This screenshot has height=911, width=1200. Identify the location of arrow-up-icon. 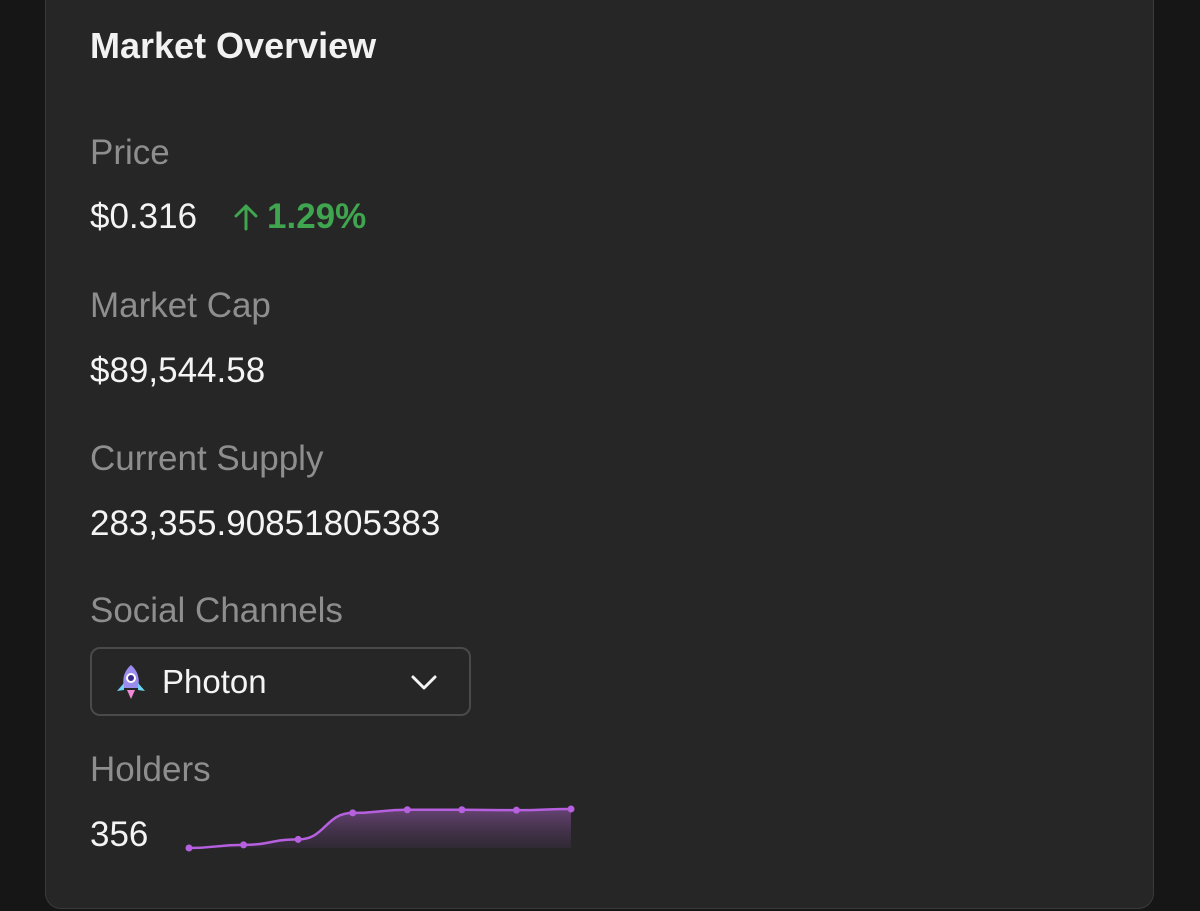
(246, 217).